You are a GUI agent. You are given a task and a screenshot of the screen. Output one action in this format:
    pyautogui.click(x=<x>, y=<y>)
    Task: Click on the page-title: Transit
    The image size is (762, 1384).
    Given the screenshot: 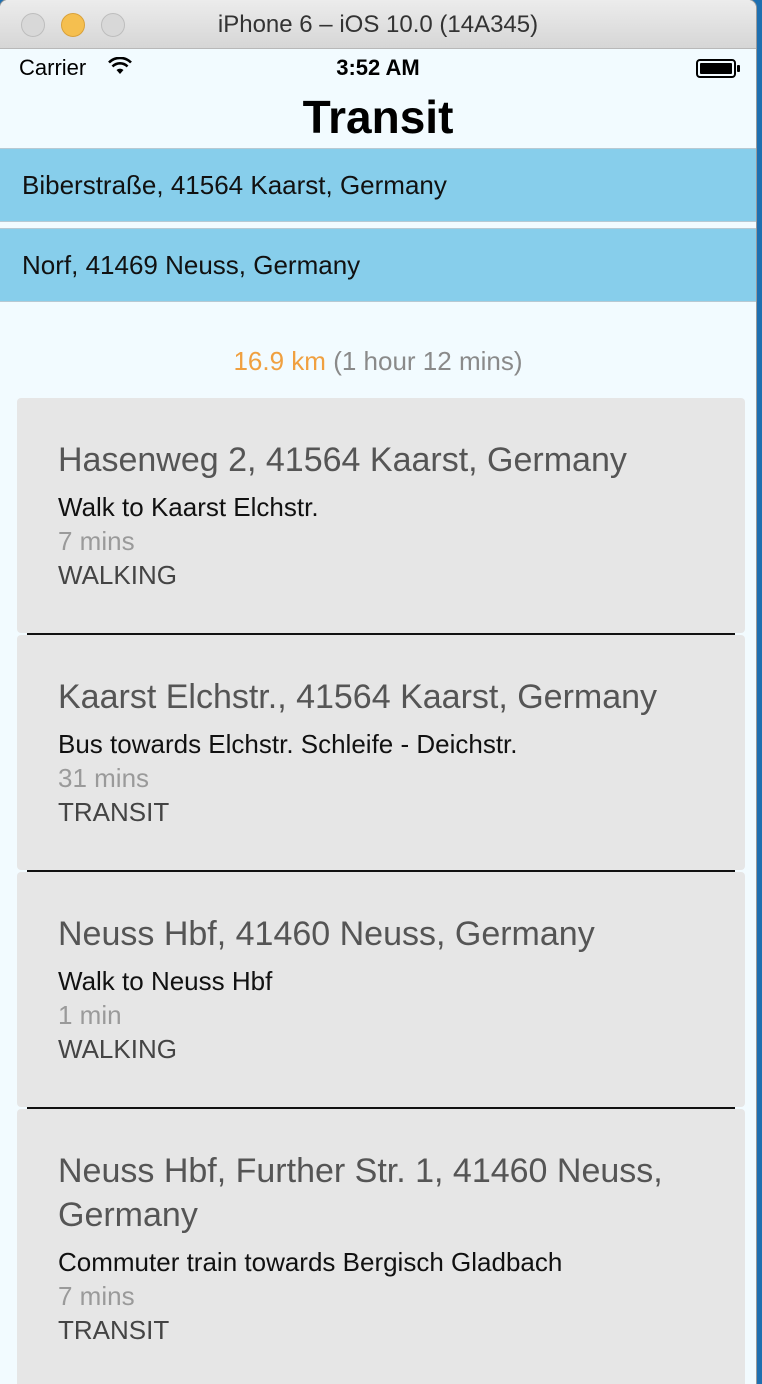 What is the action you would take?
    pyautogui.click(x=378, y=117)
    